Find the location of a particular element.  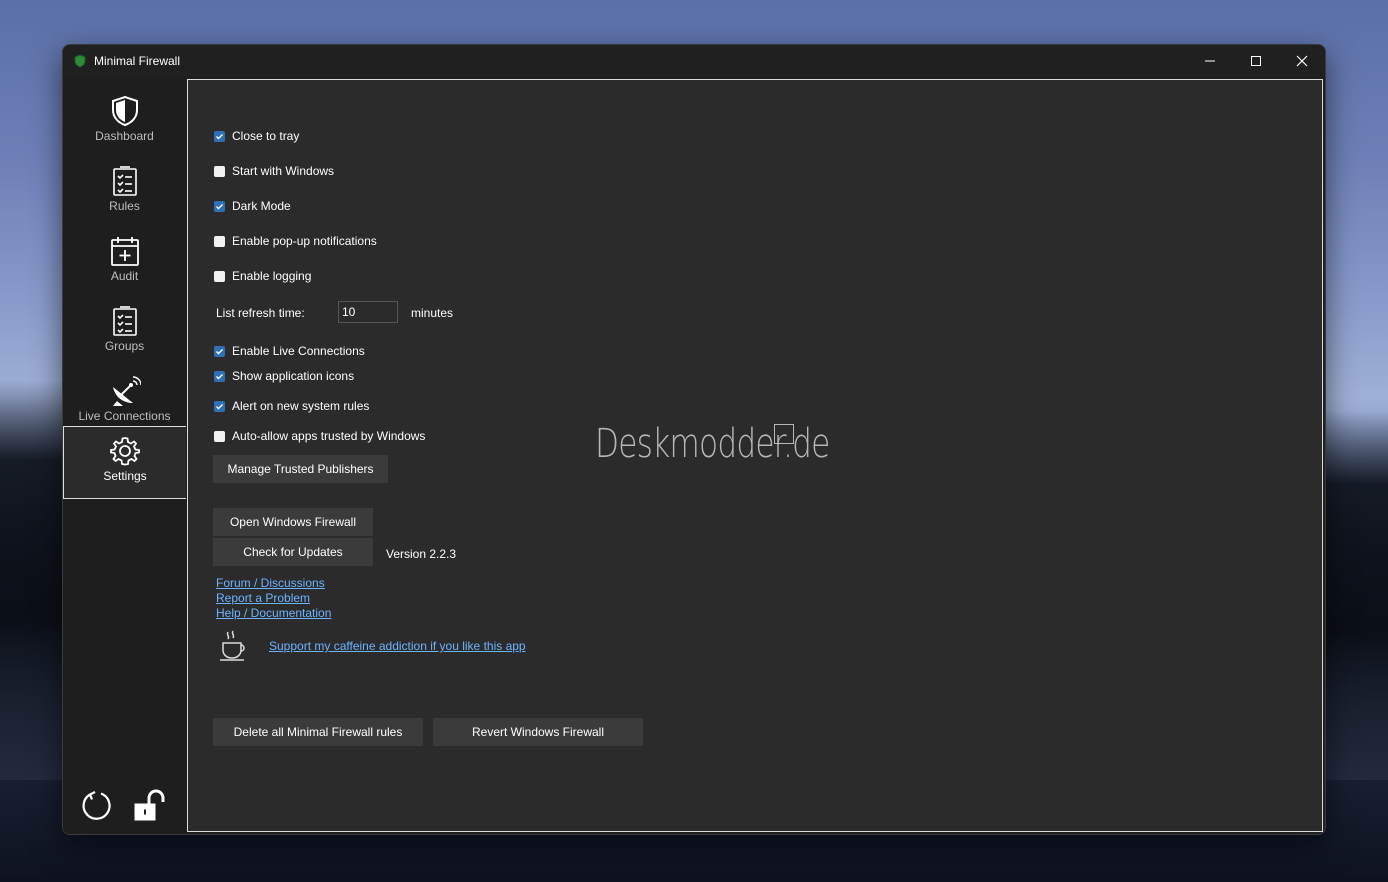

checkbox-label: Dark Mode is located at coordinates (261, 206).